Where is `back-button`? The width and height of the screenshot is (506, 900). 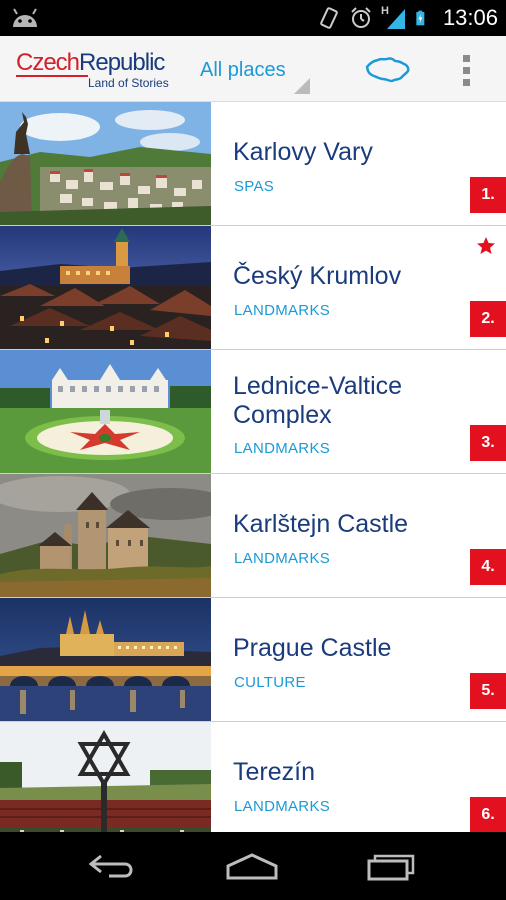 back-button is located at coordinates (112, 866).